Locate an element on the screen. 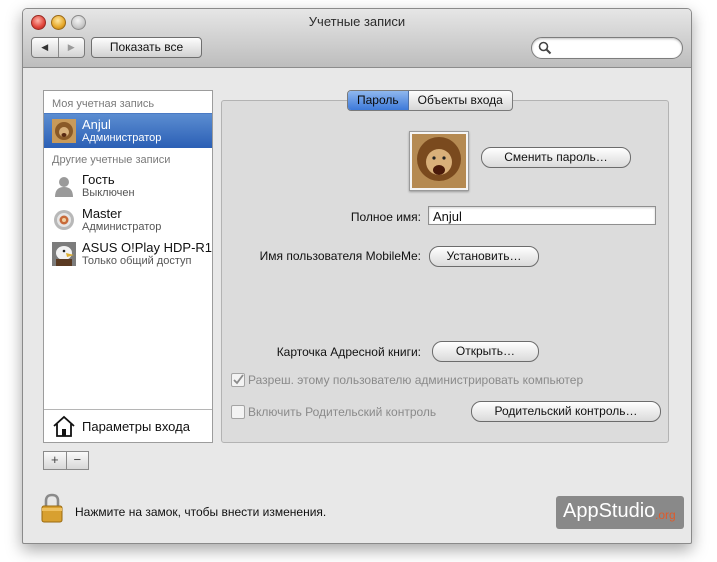 The image size is (717, 562). account-item-master: Master Администратор is located at coordinates (128, 220).